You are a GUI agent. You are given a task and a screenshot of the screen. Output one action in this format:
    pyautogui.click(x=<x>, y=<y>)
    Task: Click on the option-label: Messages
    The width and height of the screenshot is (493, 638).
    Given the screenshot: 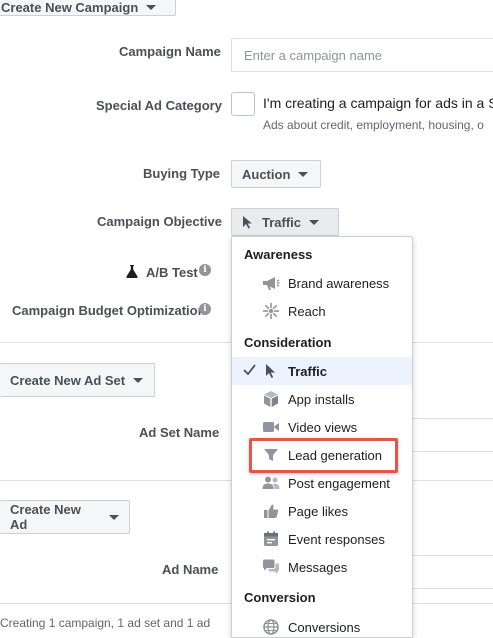 What is the action you would take?
    pyautogui.click(x=318, y=567)
    